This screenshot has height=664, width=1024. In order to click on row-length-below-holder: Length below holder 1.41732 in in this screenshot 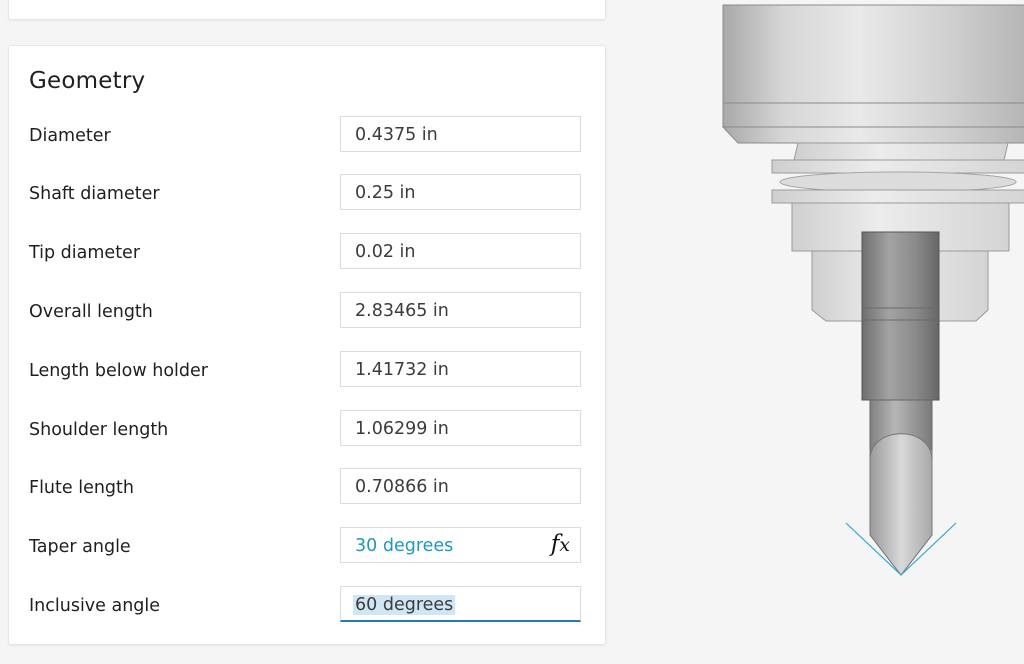, I will do `click(307, 371)`.